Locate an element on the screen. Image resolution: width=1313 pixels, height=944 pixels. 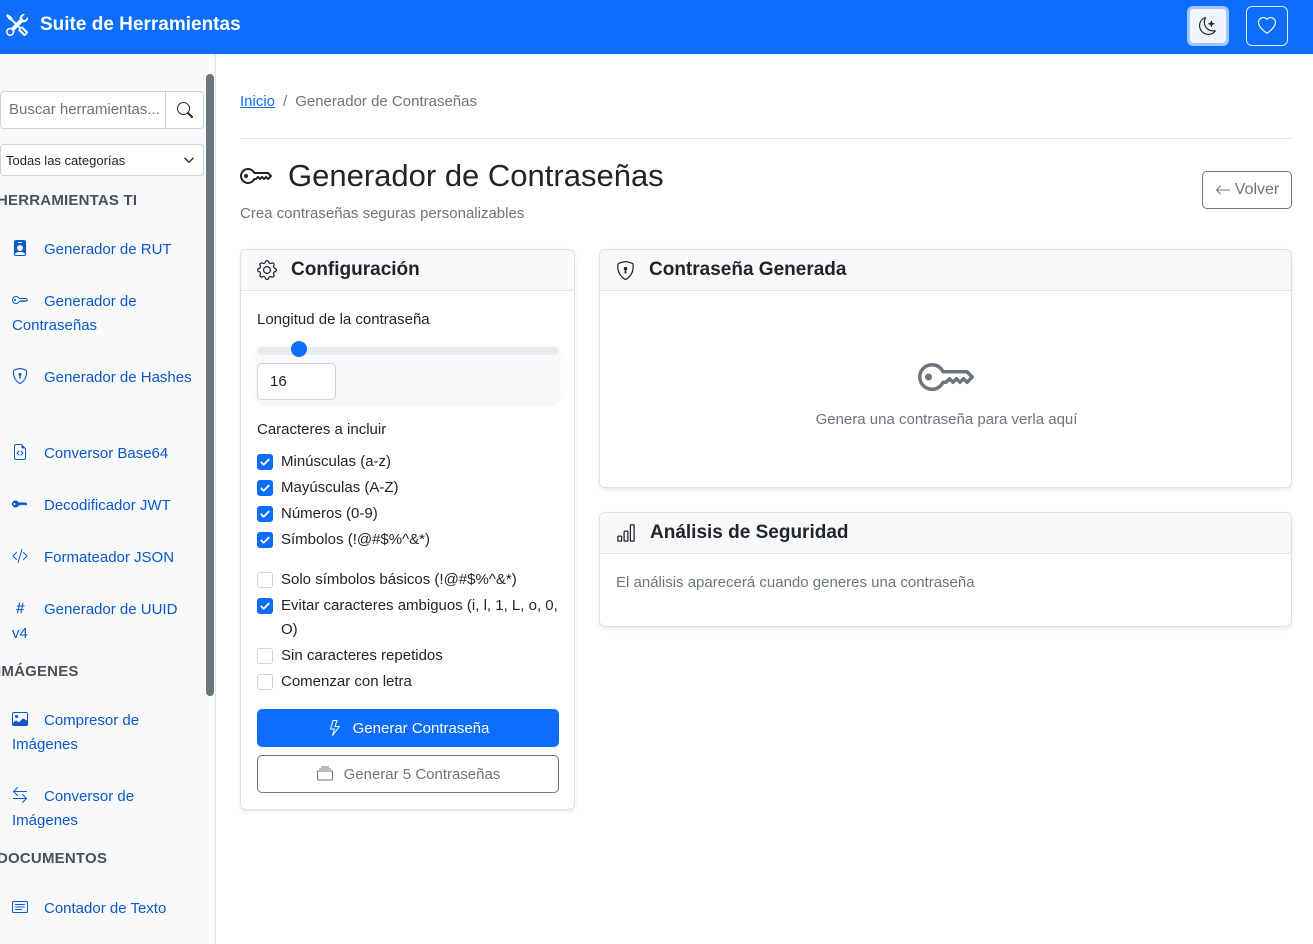
favorites-button is located at coordinates (1267, 26).